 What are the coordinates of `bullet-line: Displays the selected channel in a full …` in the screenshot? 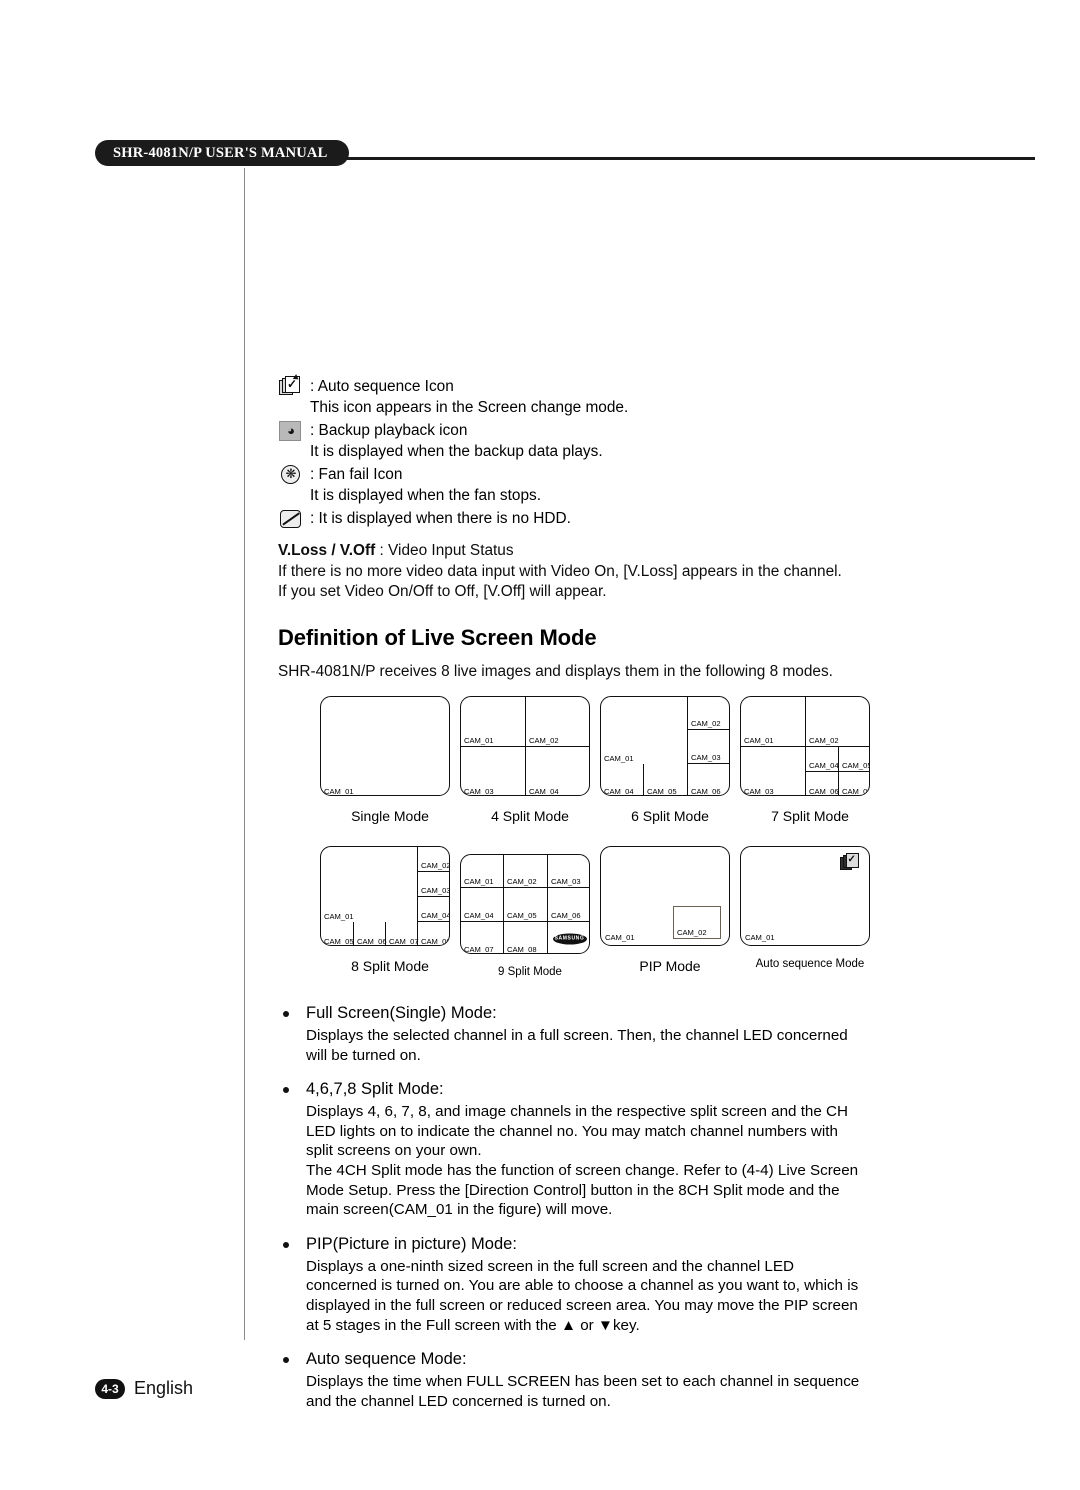 It's located at (577, 1035).